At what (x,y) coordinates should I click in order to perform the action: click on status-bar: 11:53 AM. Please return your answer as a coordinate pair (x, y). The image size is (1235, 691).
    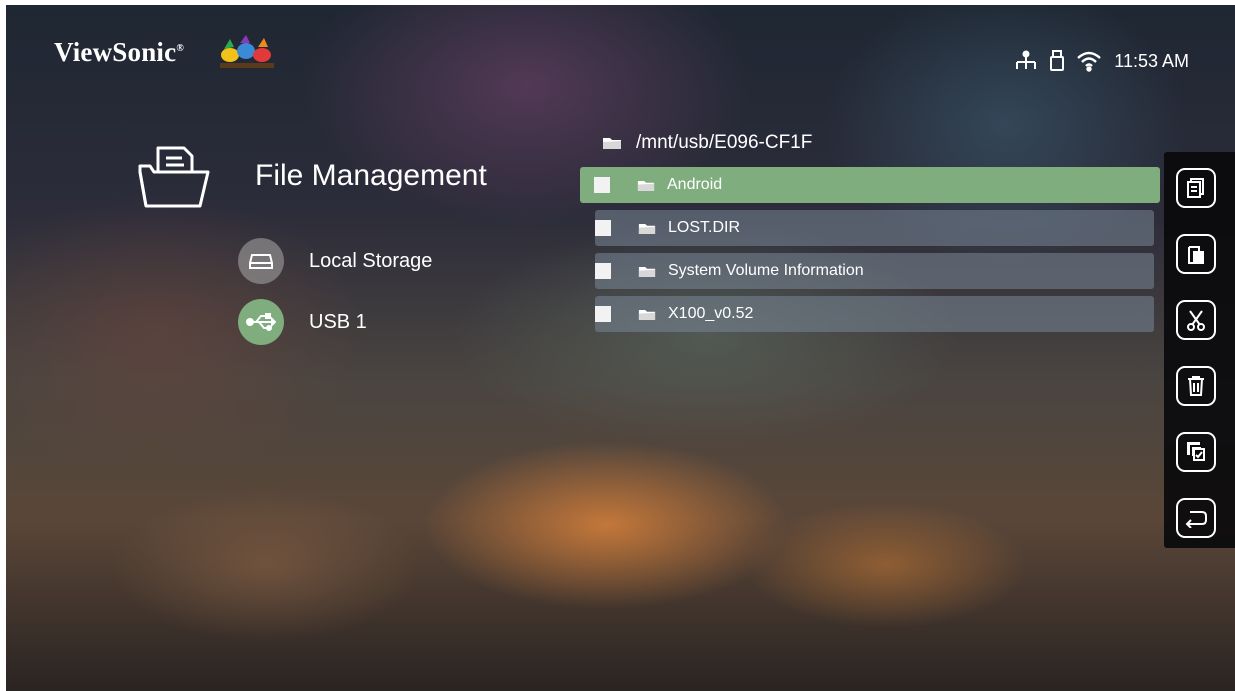
    Looking at the image, I should click on (1101, 61).